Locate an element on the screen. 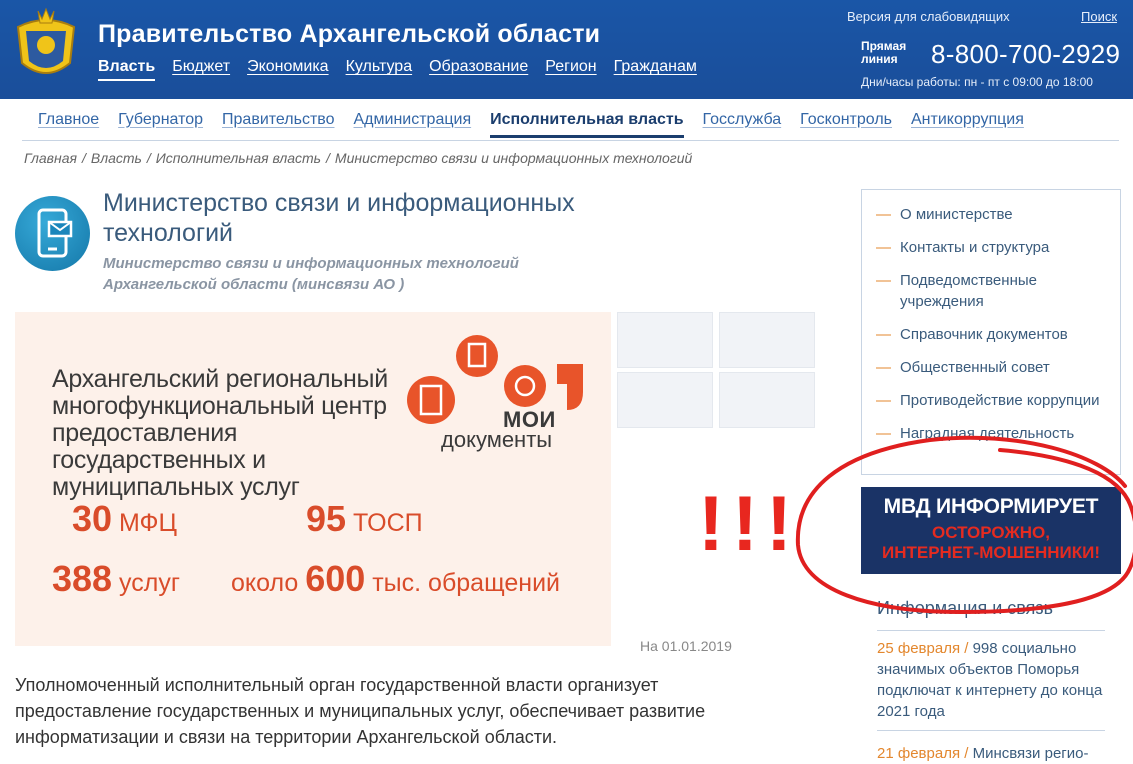  sidebar-item-about: — О министерстве is located at coordinates (993, 214).